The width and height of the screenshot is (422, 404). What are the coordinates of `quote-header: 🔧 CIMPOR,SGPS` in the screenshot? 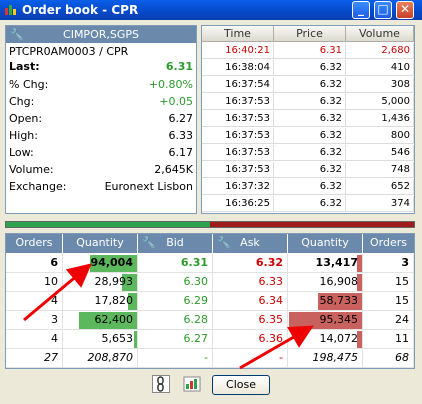 It's located at (101, 34).